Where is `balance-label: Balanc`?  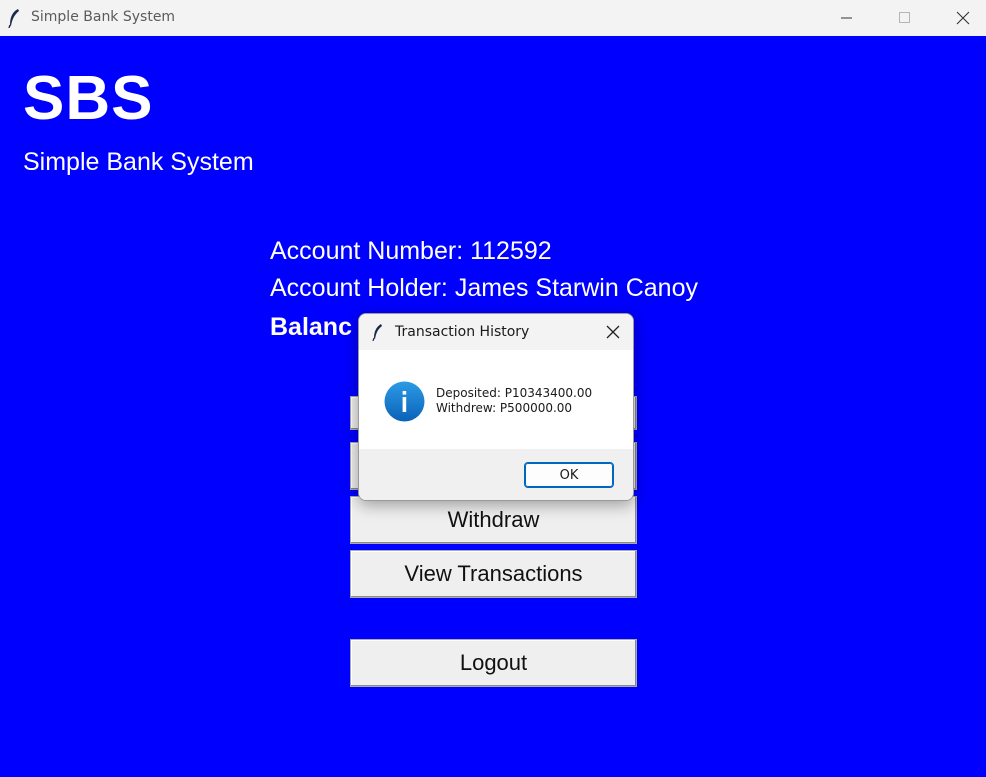
balance-label: Balanc is located at coordinates (311, 327).